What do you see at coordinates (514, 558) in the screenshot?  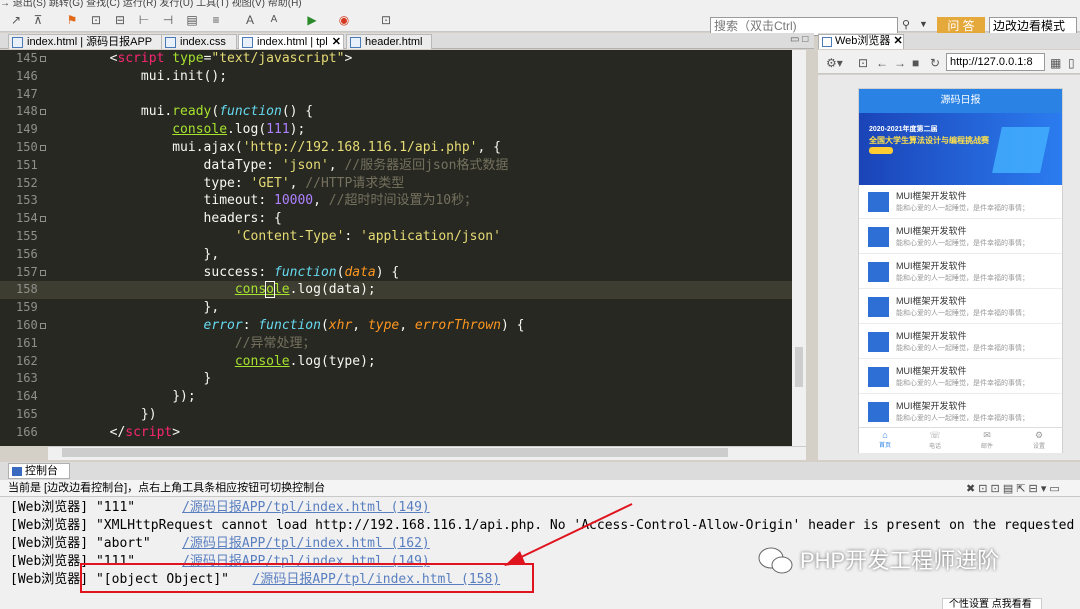 I see `arrow-head` at bounding box center [514, 558].